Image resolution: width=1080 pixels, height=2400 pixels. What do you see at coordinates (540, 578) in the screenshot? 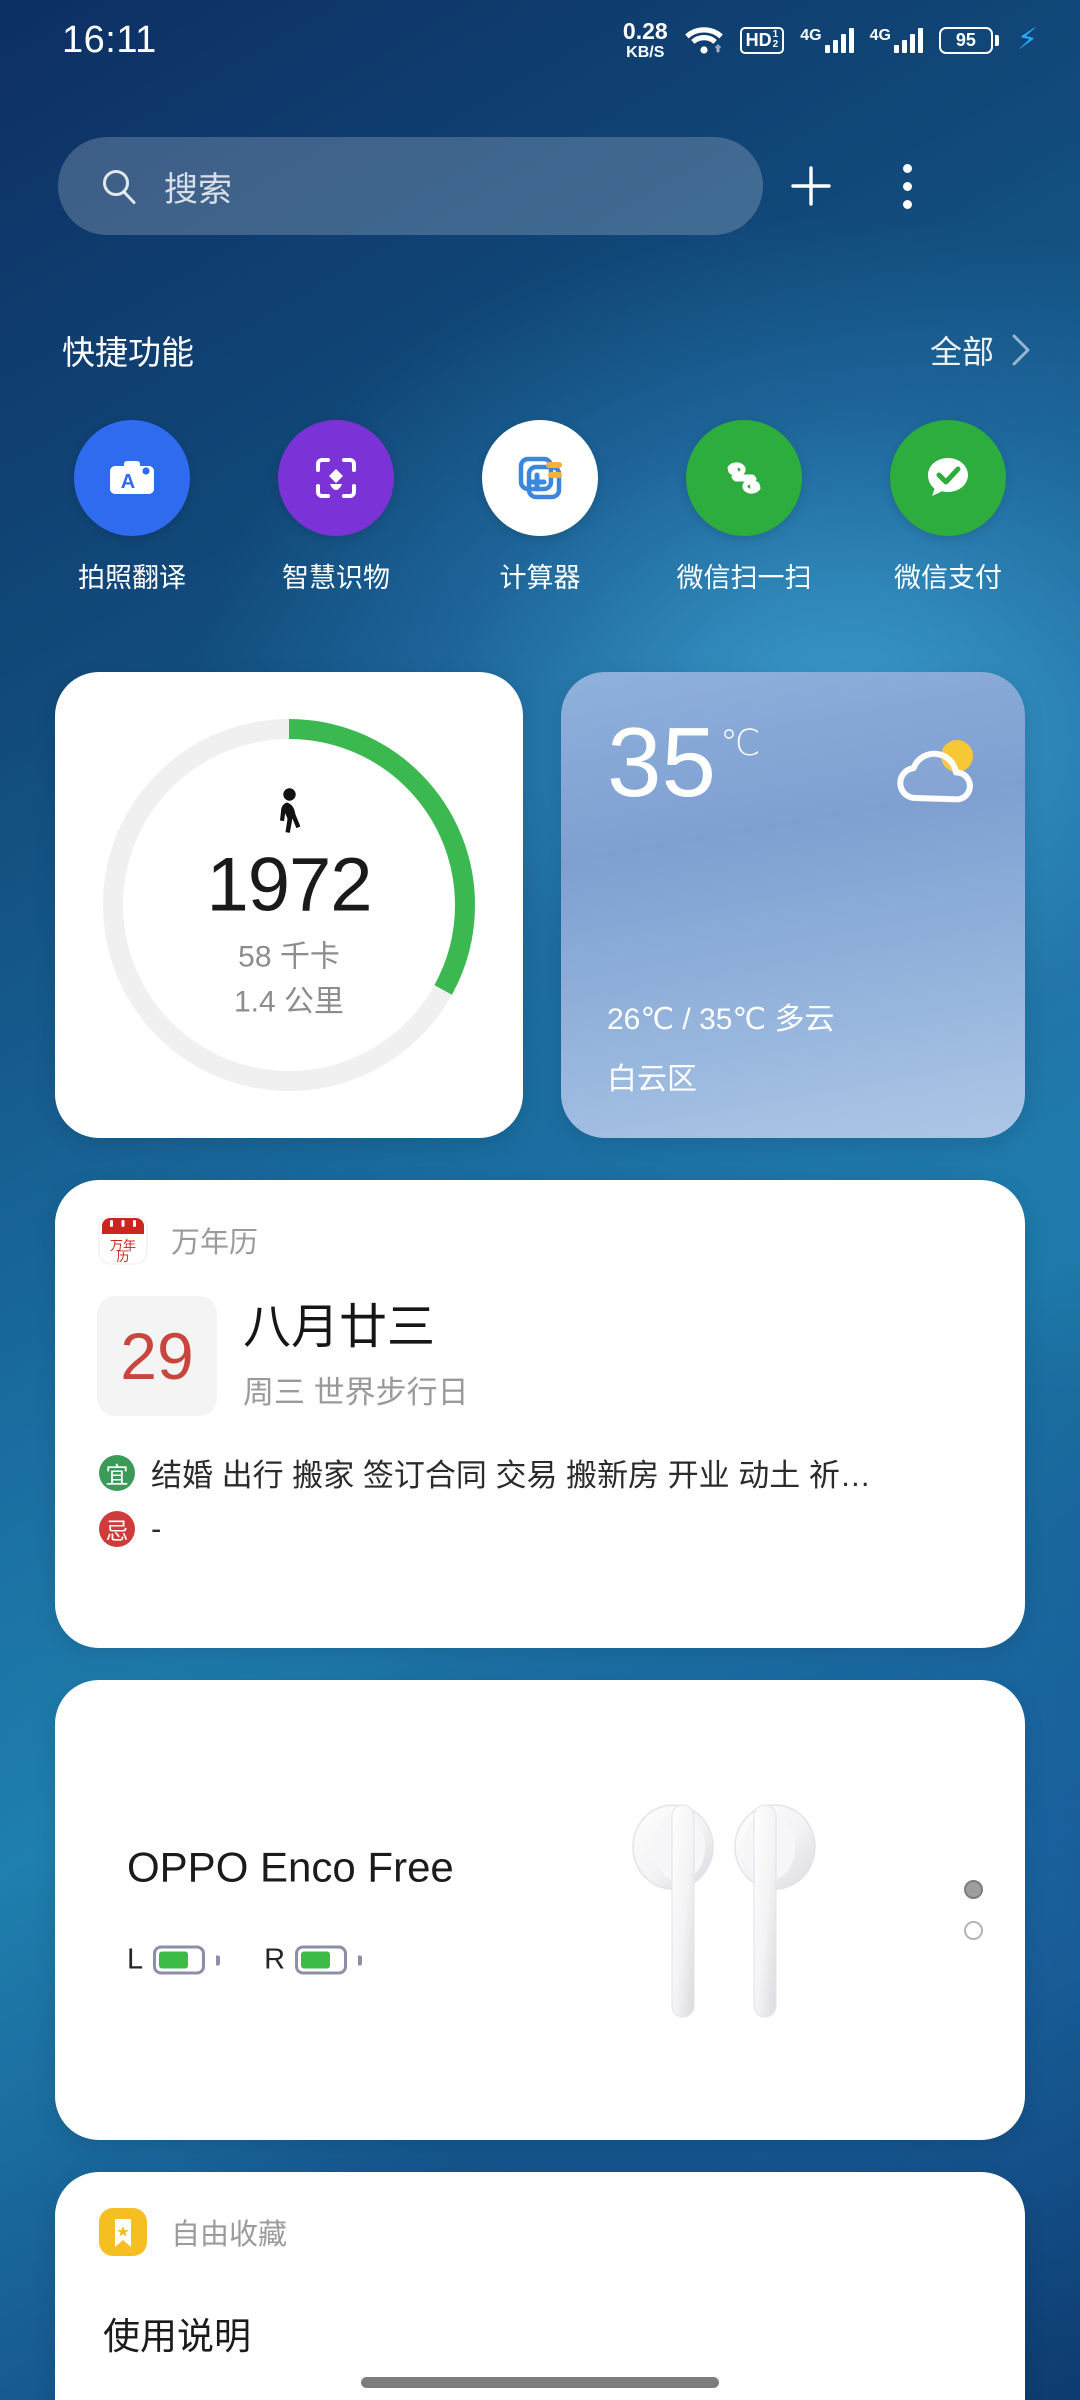
I see `quick-app-label: 计算器` at bounding box center [540, 578].